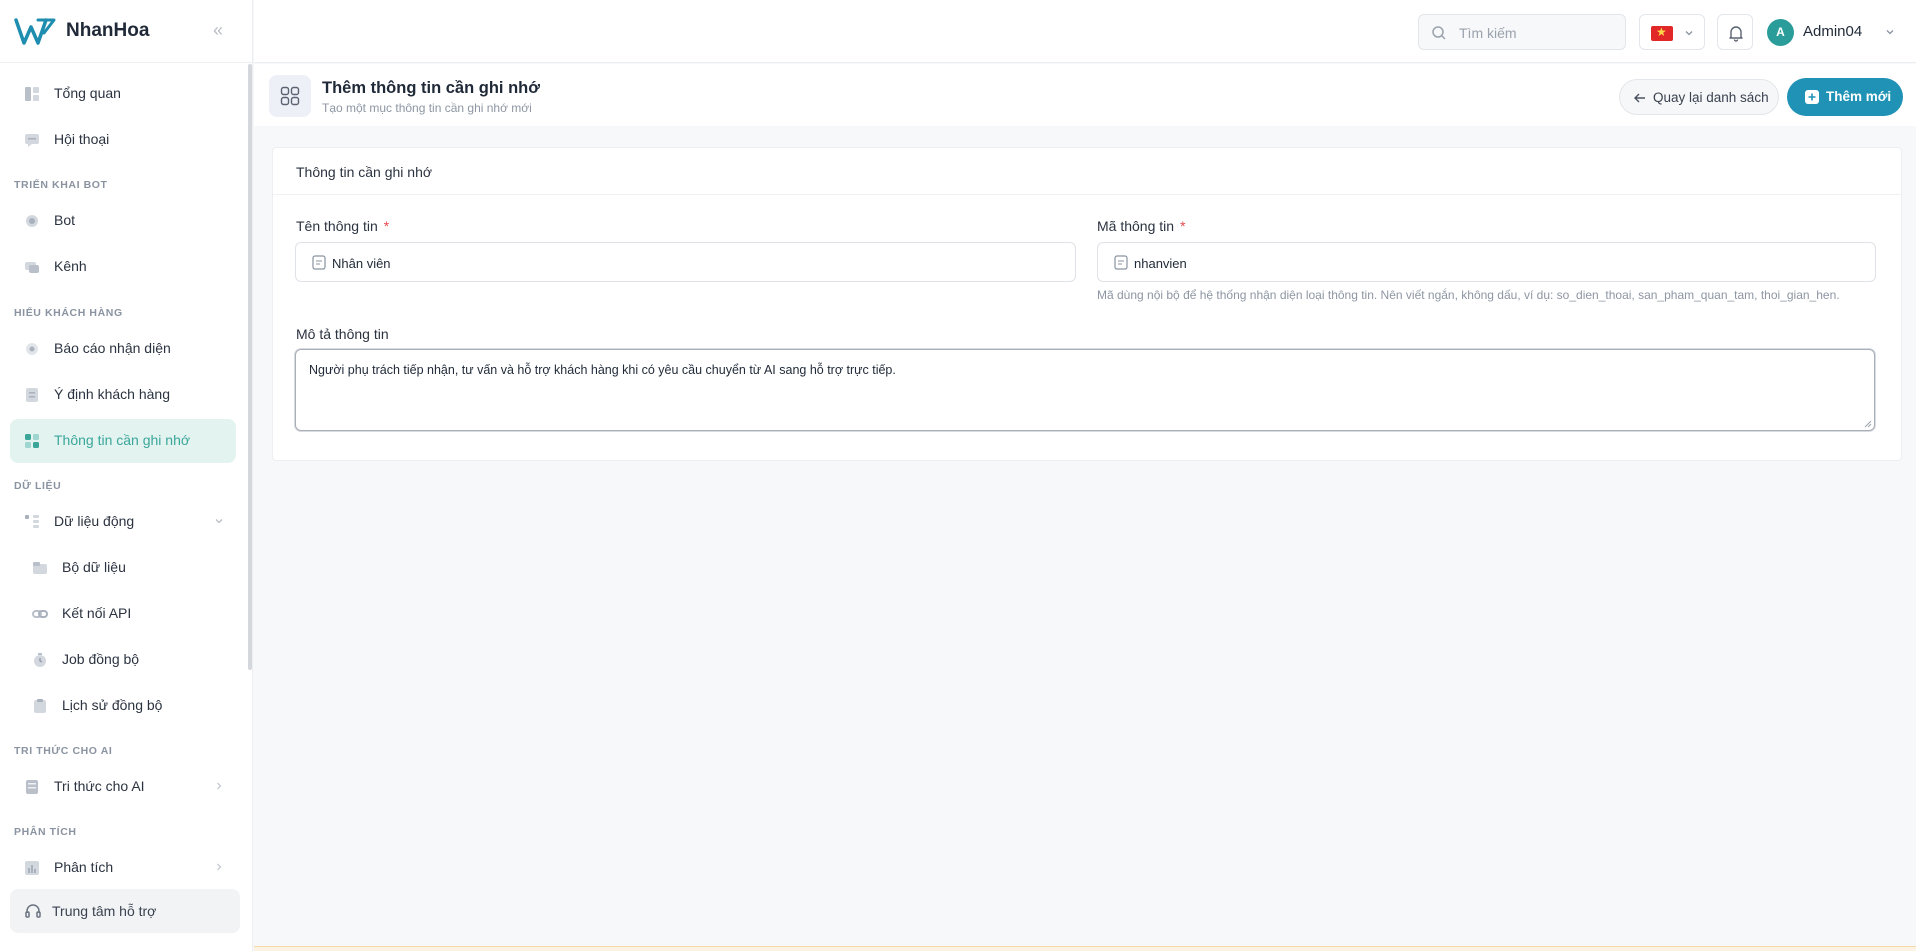  I want to click on report-icon, so click(32, 349).